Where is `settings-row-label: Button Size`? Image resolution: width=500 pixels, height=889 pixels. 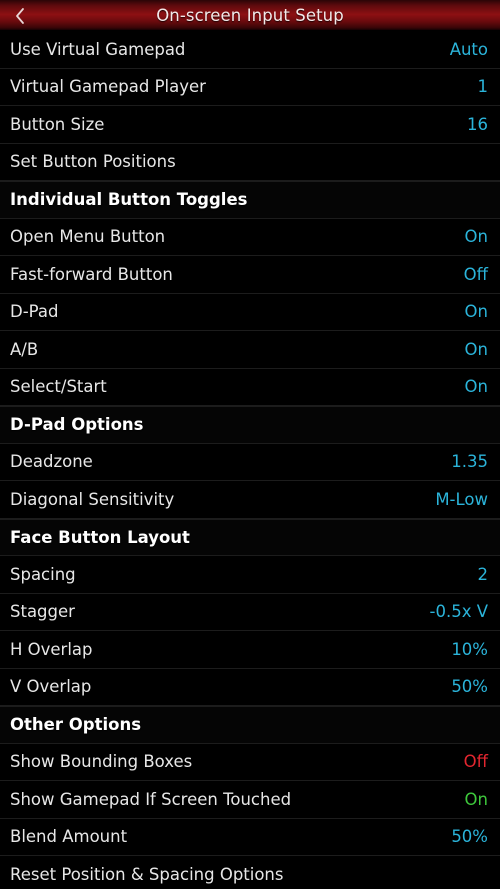 settings-row-label: Button Size is located at coordinates (57, 124).